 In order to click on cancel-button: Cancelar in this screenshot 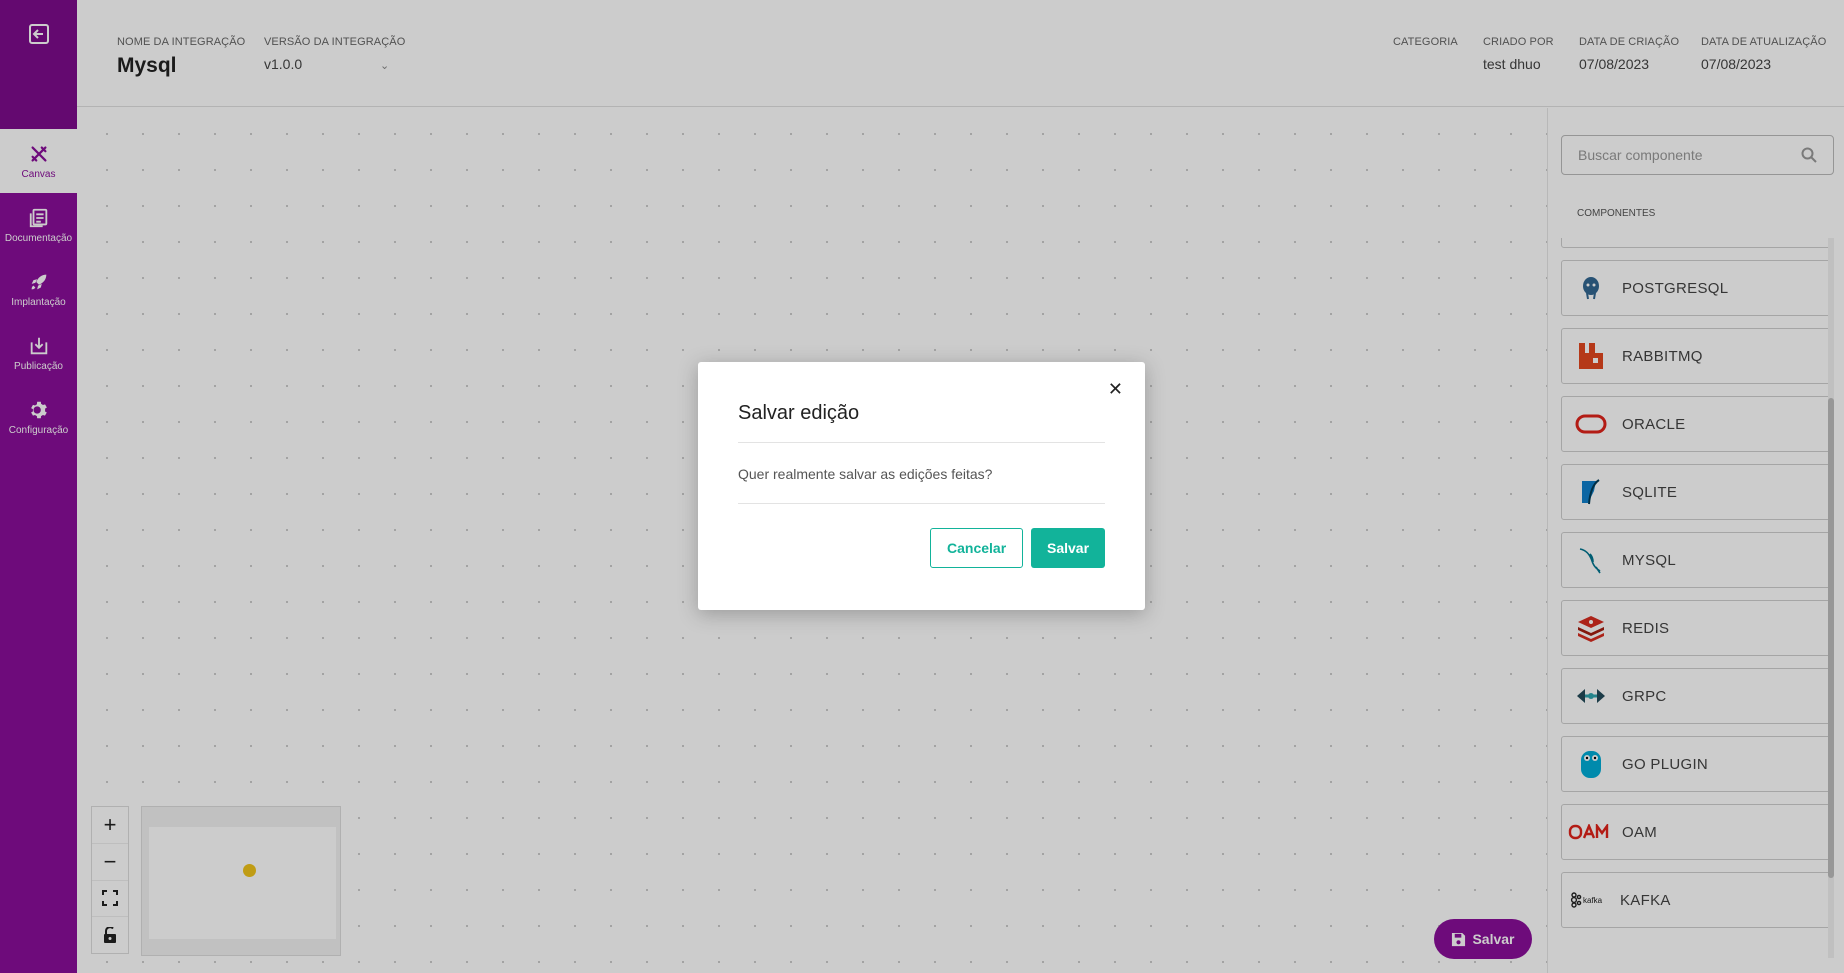, I will do `click(976, 548)`.